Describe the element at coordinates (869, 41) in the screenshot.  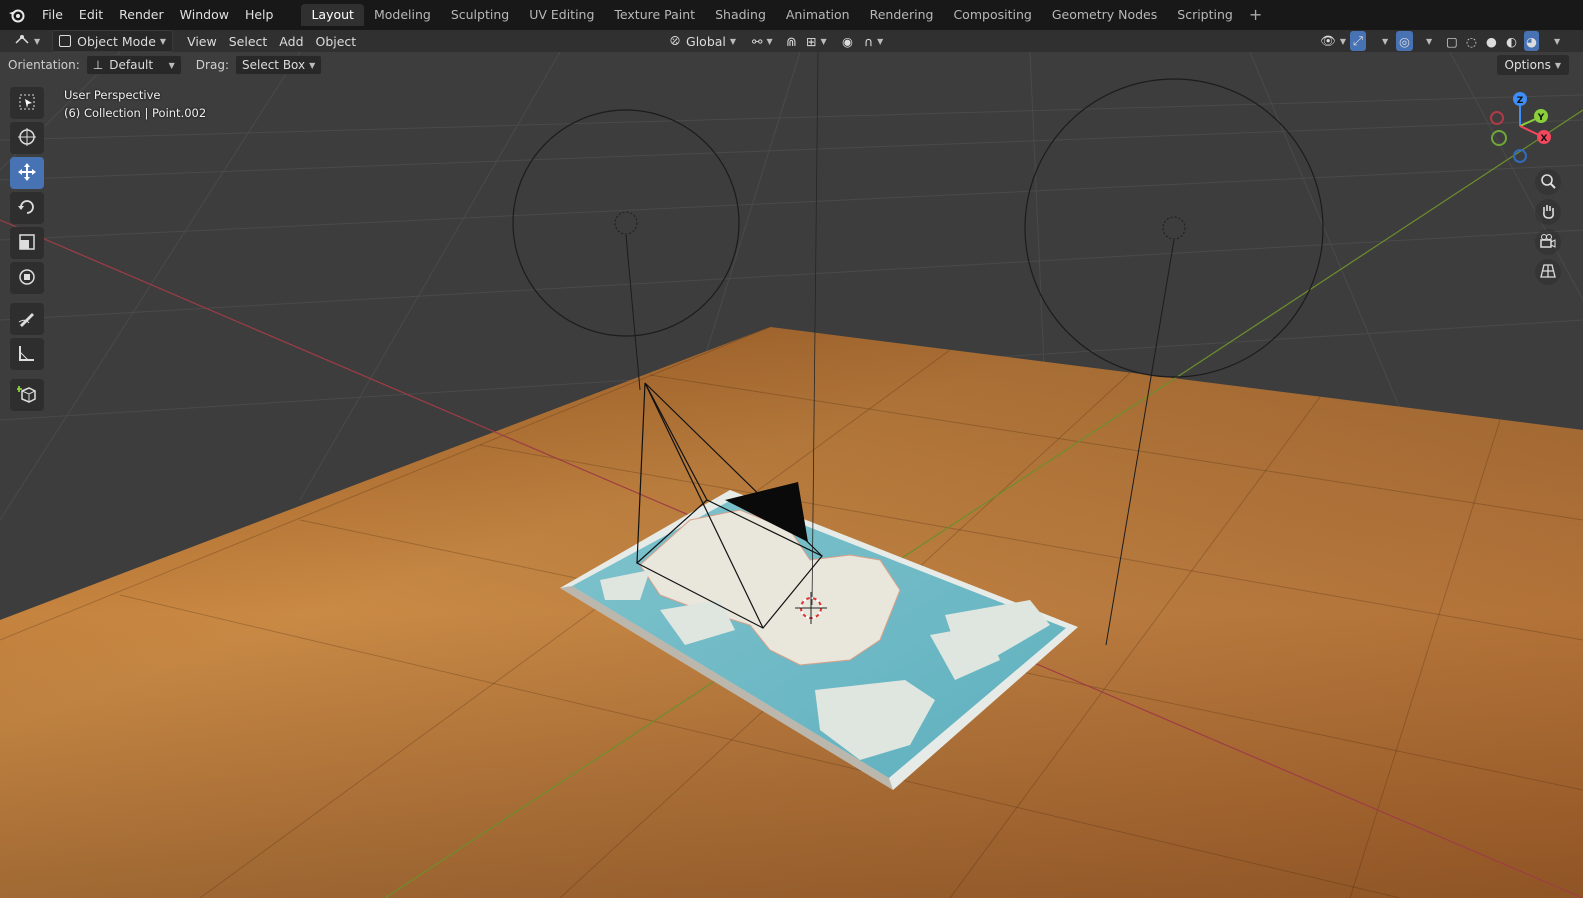
I see `falloff-curve-icon: ∩` at that location.